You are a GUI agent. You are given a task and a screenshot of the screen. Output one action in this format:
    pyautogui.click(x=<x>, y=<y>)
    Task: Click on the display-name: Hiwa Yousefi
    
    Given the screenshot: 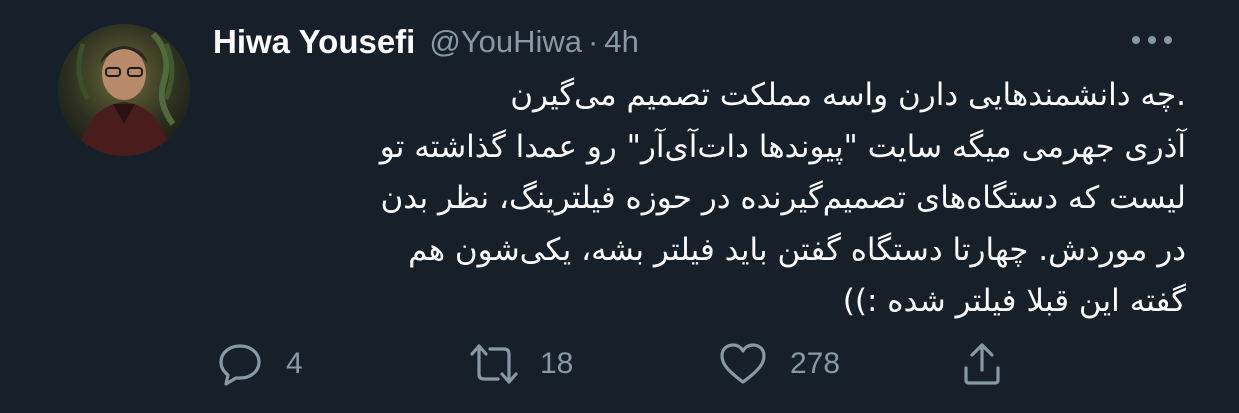 What is the action you would take?
    pyautogui.click(x=314, y=42)
    